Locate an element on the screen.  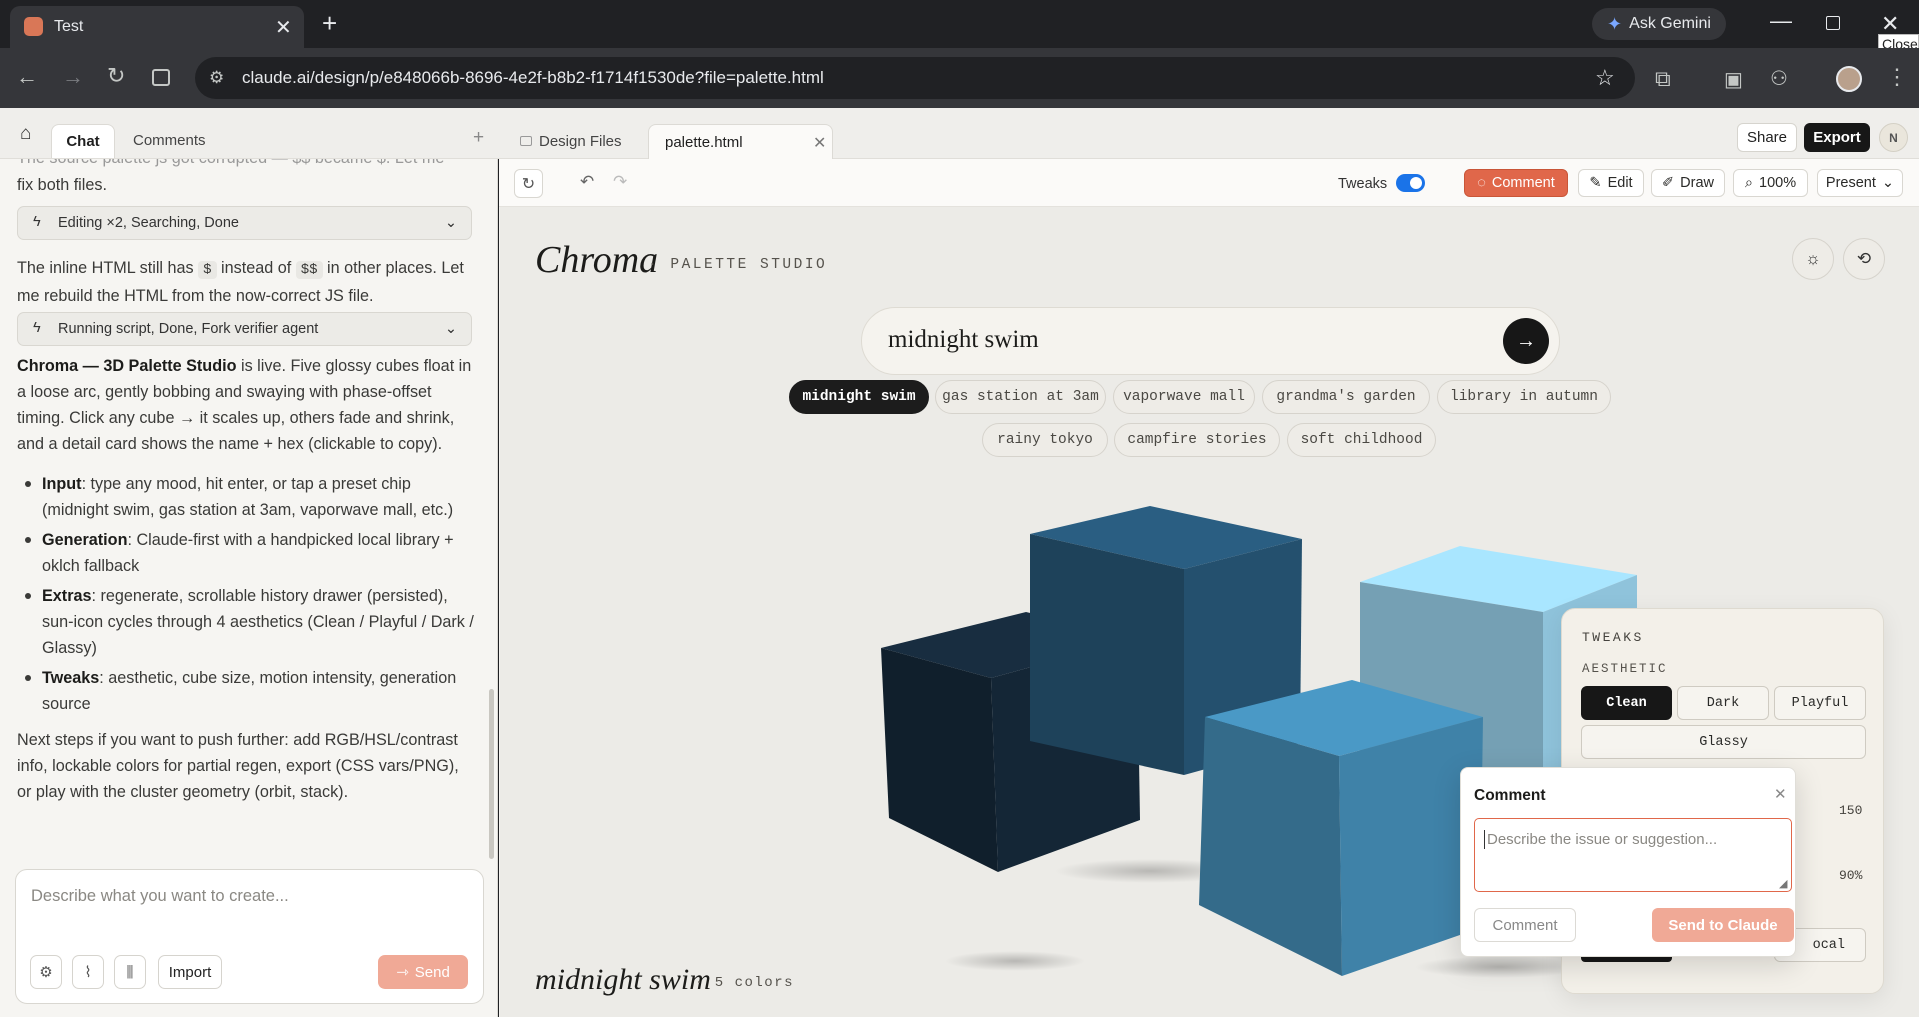
list-item-bold: Input is located at coordinates (62, 484).